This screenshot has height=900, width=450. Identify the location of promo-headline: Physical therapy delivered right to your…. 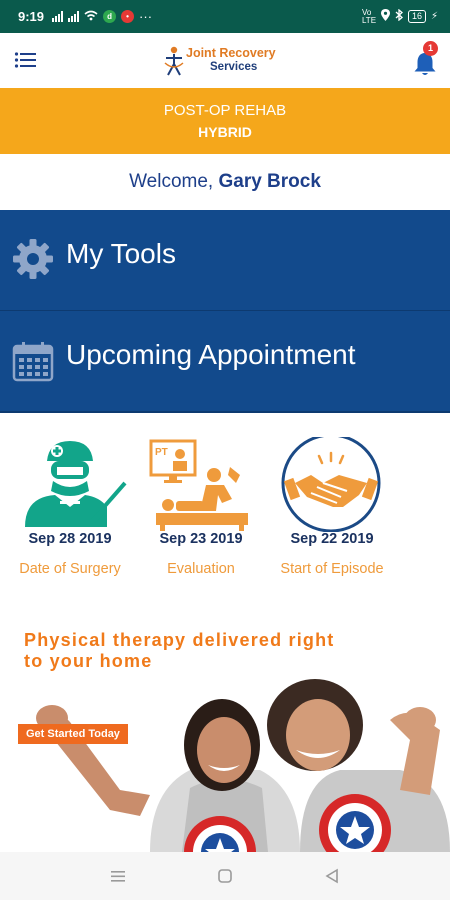
(179, 650).